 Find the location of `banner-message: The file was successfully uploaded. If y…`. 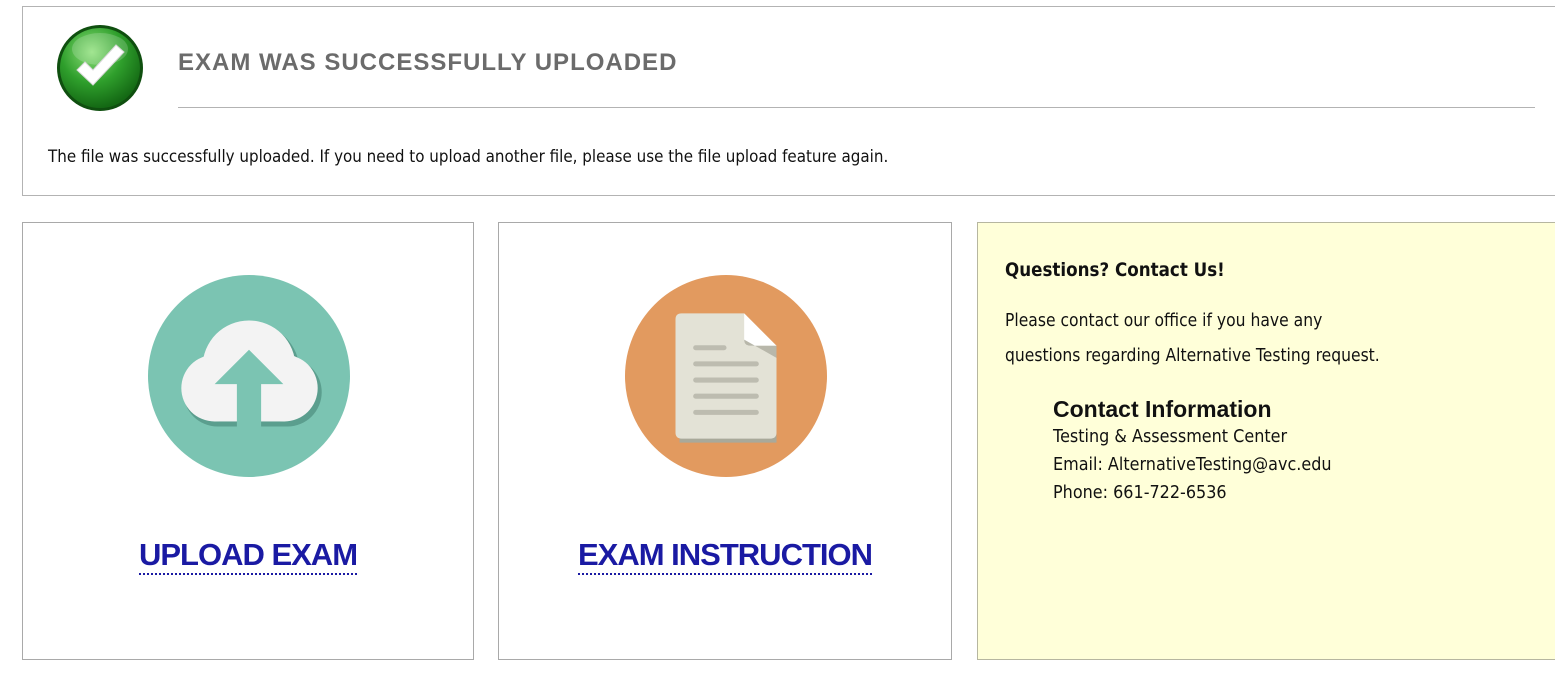

banner-message: The file was successfully uploaded. If y… is located at coordinates (468, 157).